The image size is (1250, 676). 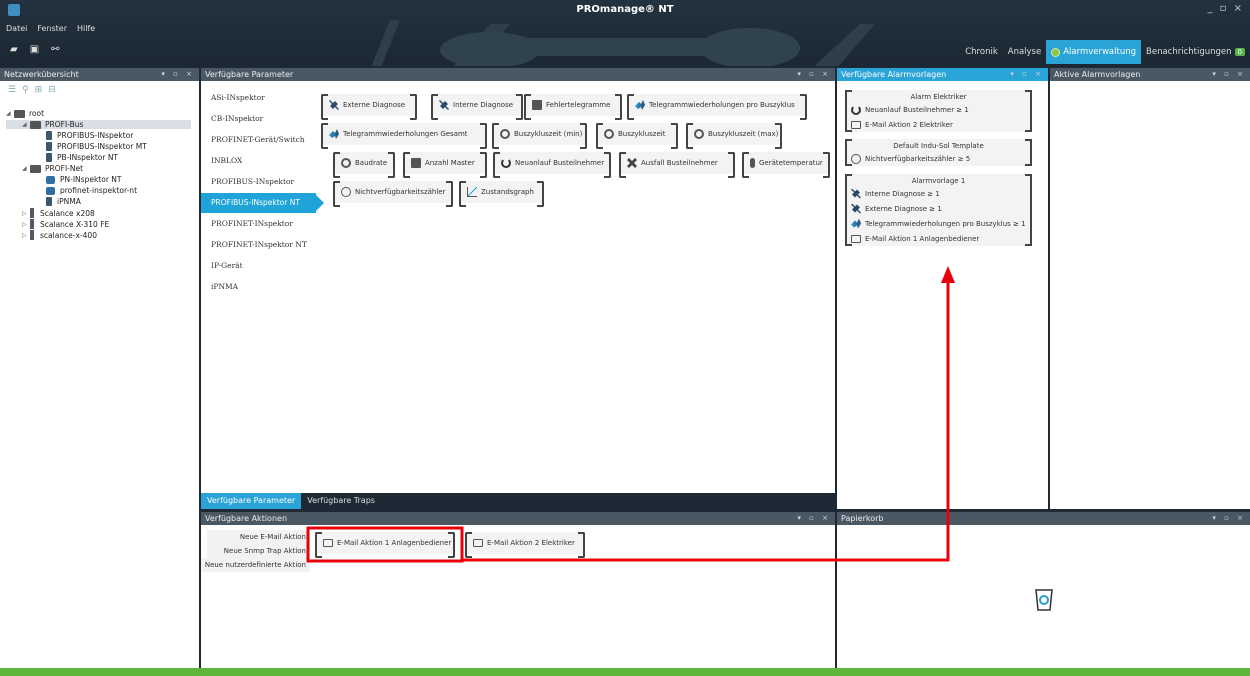 What do you see at coordinates (400, 192) in the screenshot?
I see `chip-label: Nichtverfügbarkeitszähler` at bounding box center [400, 192].